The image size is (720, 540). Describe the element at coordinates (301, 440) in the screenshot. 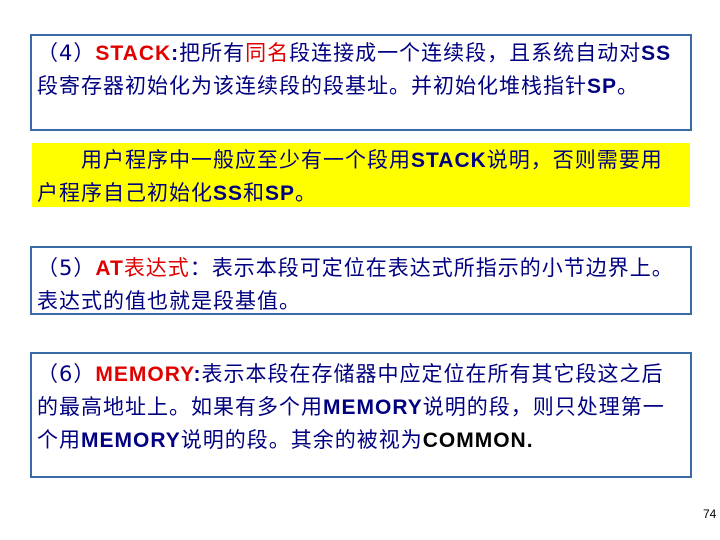

I see `memory-text-c: 说明的段。其余的被视为` at that location.